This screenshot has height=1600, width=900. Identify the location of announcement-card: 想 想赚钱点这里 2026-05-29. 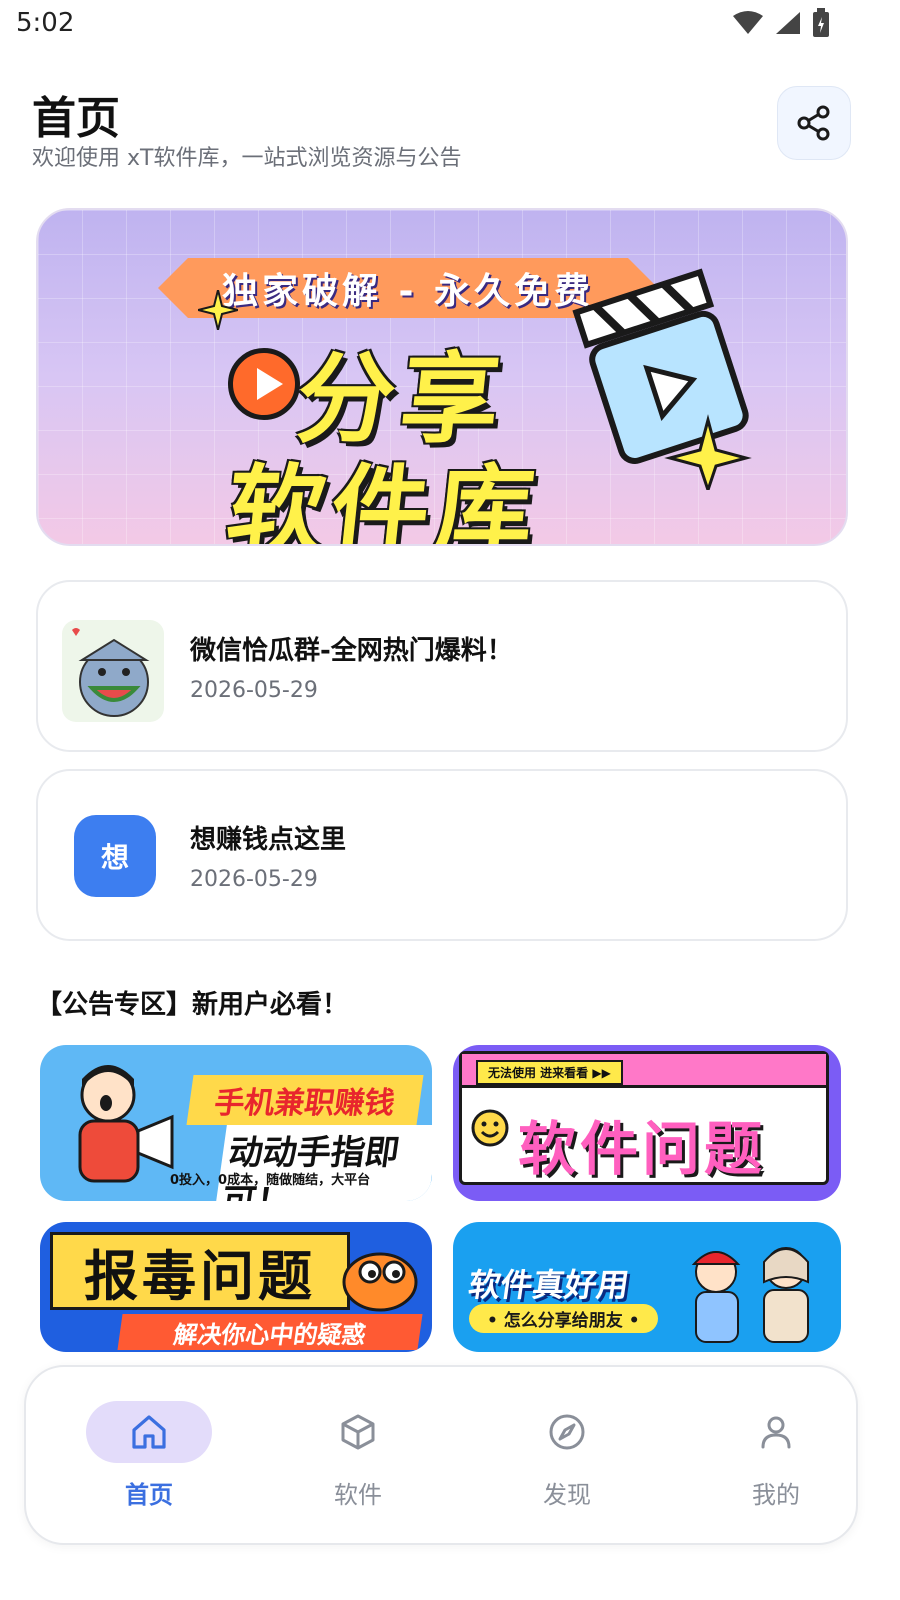
(442, 855).